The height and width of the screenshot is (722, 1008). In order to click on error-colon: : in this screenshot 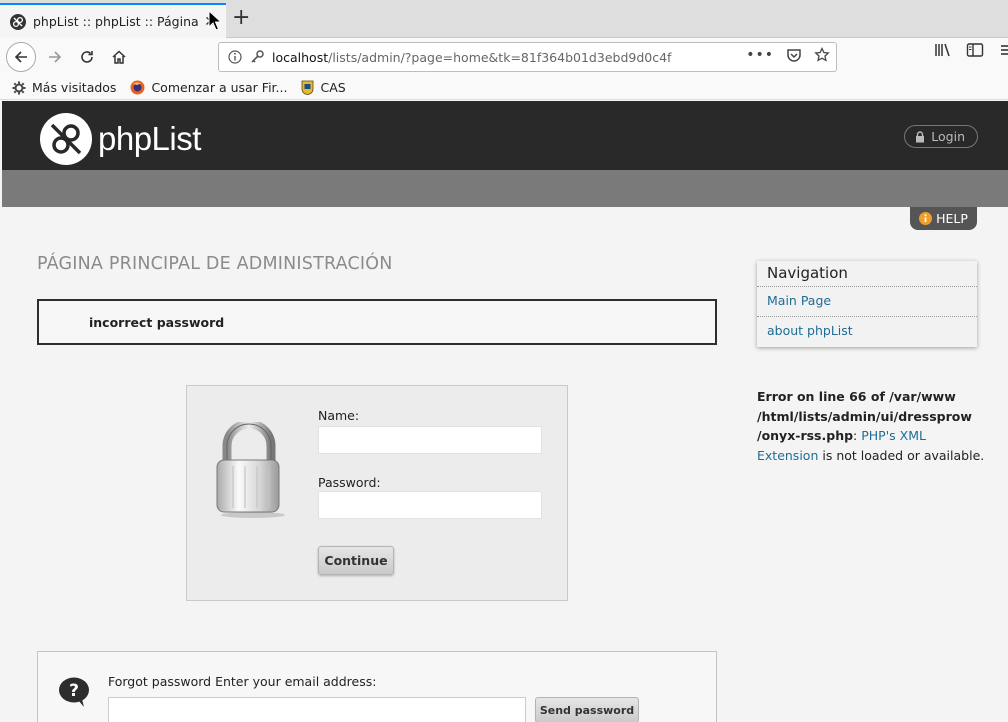, I will do `click(855, 436)`.